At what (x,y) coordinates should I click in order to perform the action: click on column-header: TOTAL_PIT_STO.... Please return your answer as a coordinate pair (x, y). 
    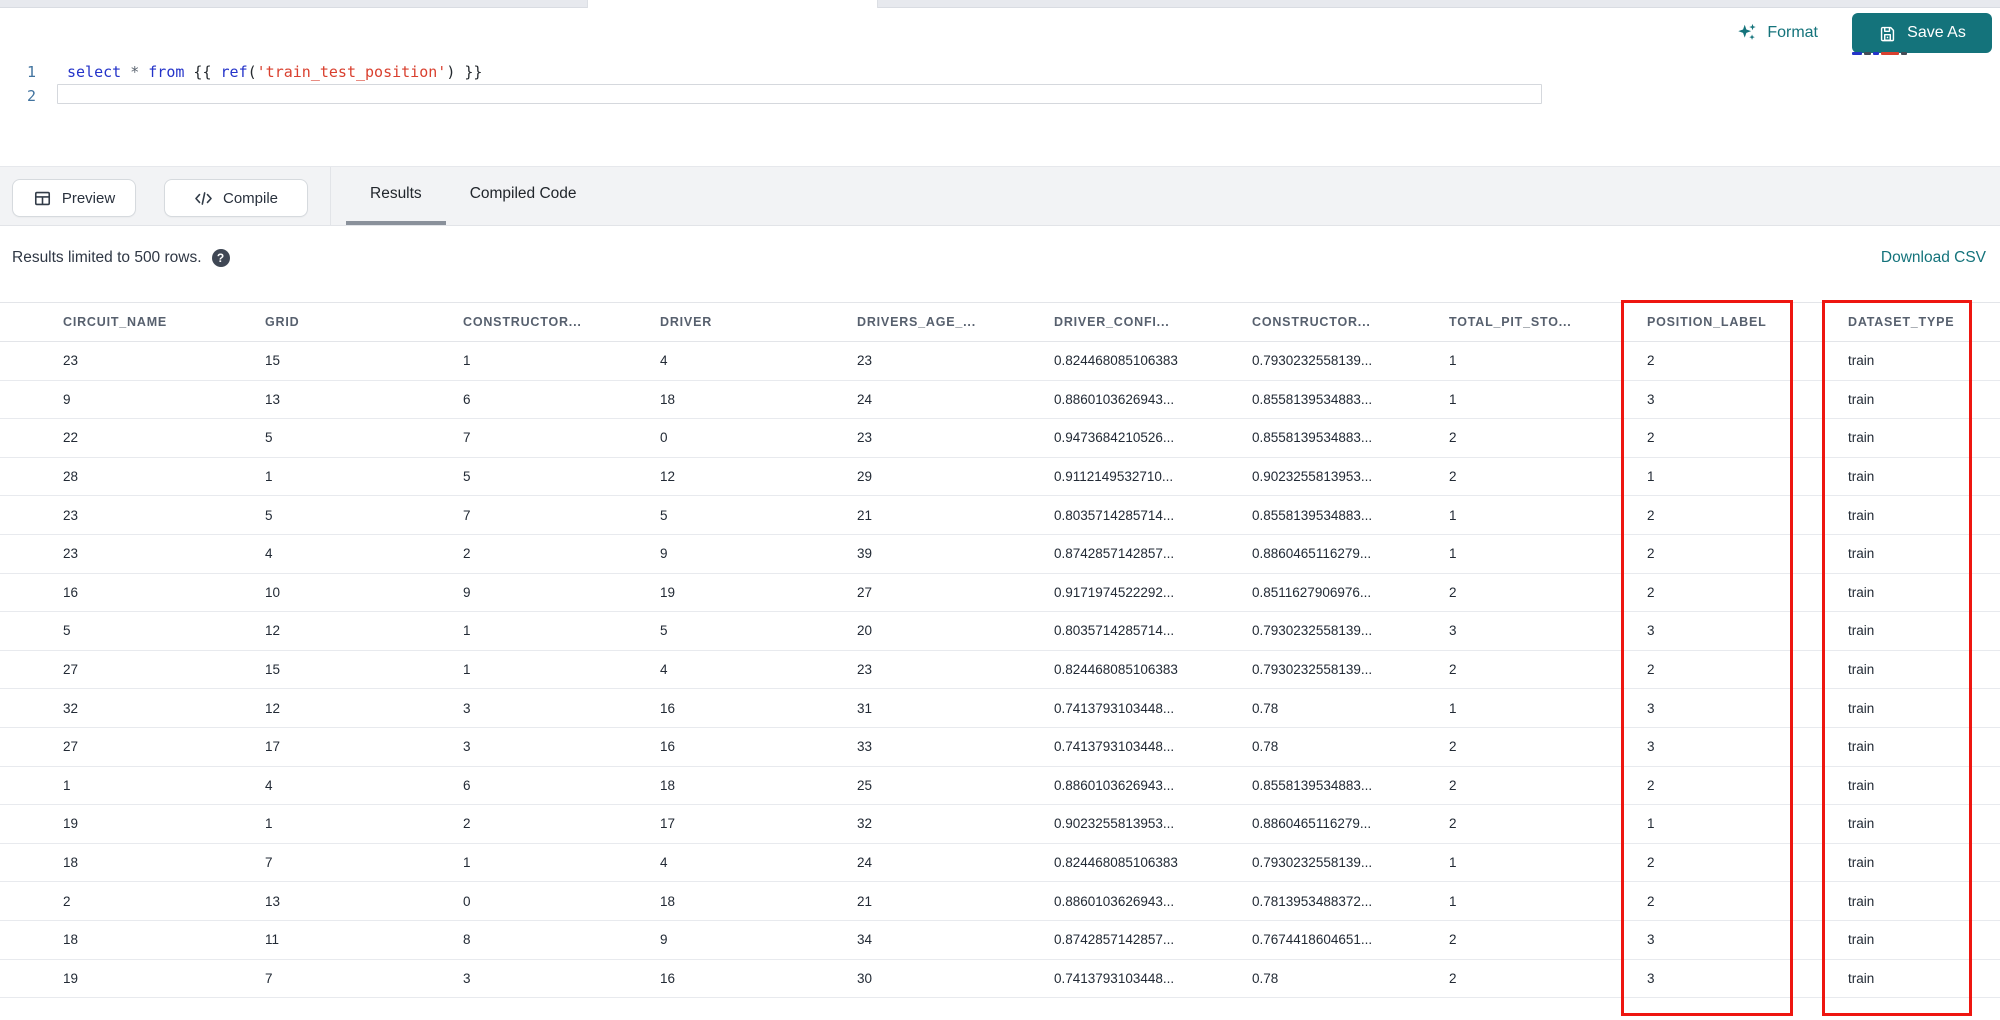
    Looking at the image, I should click on (1485, 322).